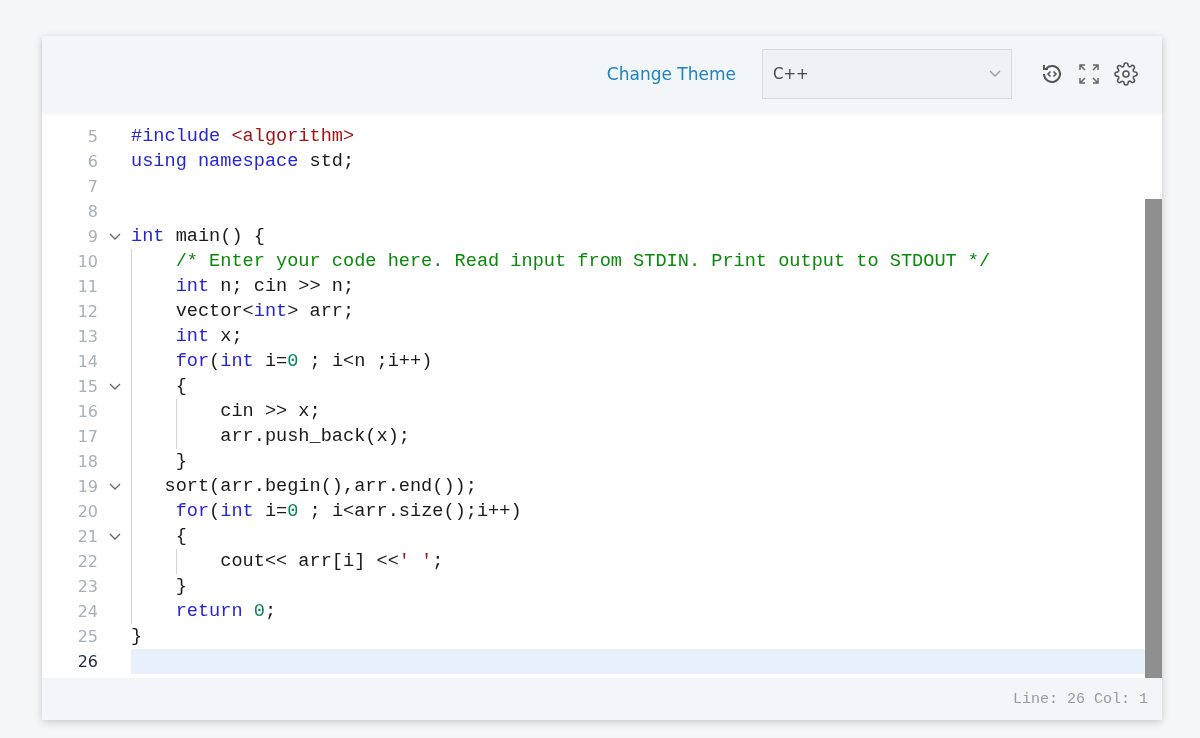 The image size is (1200, 738). Describe the element at coordinates (87, 636) in the screenshot. I see `line-number: 25` at that location.